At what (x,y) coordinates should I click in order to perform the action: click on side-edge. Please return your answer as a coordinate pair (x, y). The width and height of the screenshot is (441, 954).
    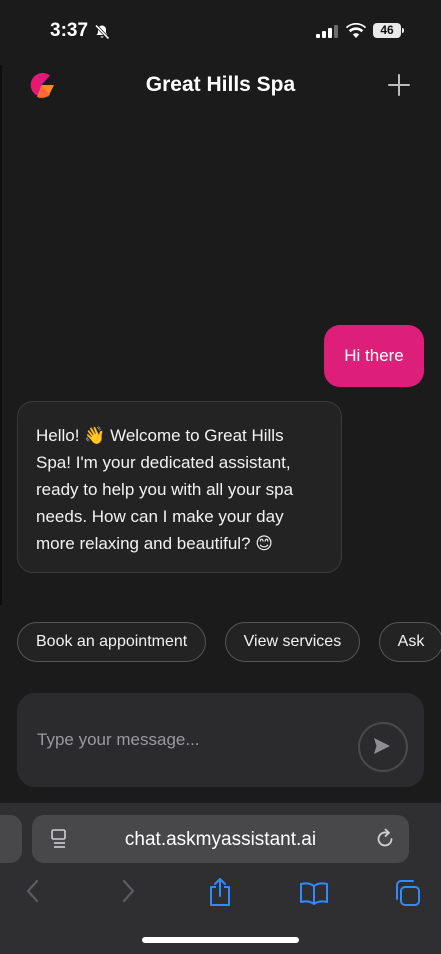
    Looking at the image, I should click on (1, 335).